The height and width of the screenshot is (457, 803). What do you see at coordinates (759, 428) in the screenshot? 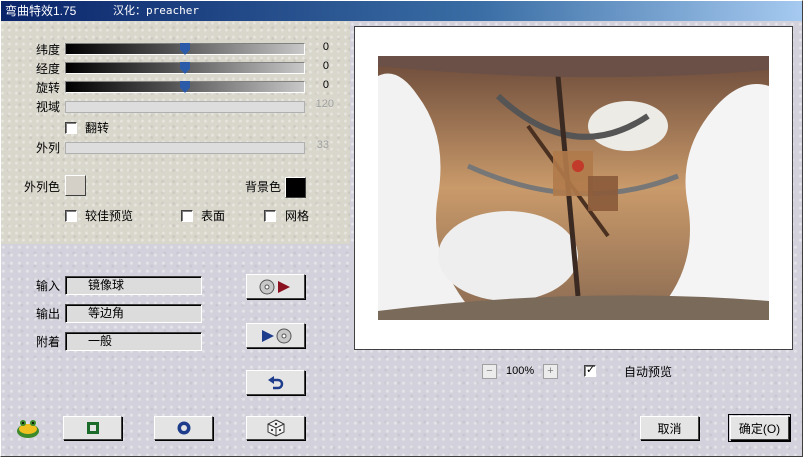
I see `ok-button: 确定(O)` at bounding box center [759, 428].